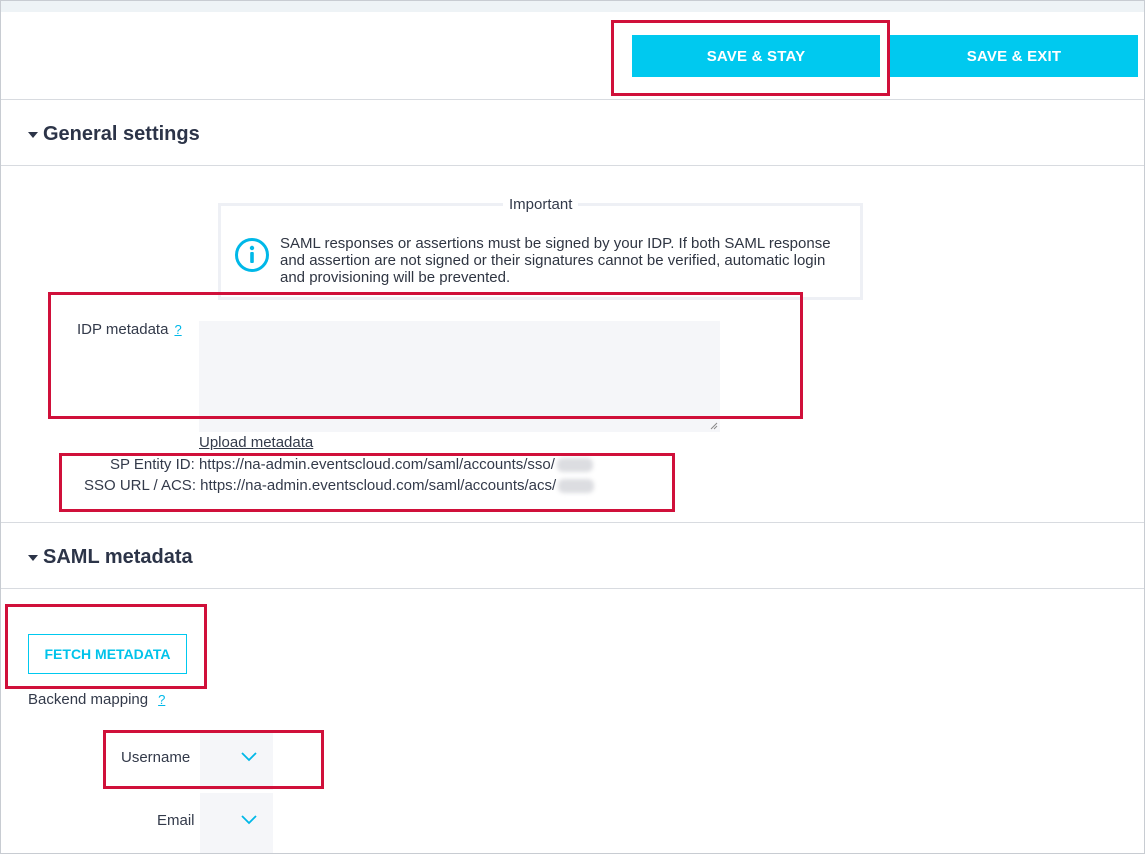 The image size is (1145, 854). What do you see at coordinates (156, 757) in the screenshot?
I see `username-label: Username` at bounding box center [156, 757].